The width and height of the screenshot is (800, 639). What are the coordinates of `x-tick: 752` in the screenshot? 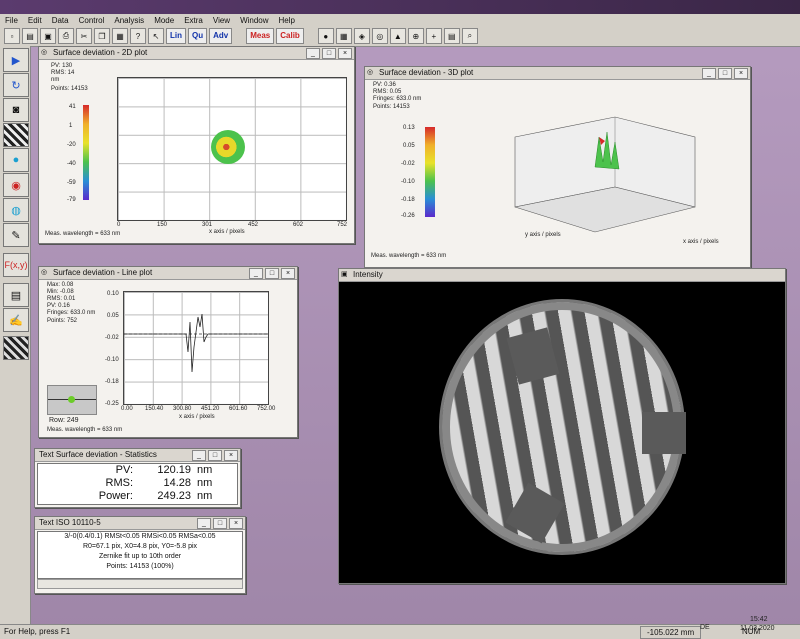 It's located at (342, 225).